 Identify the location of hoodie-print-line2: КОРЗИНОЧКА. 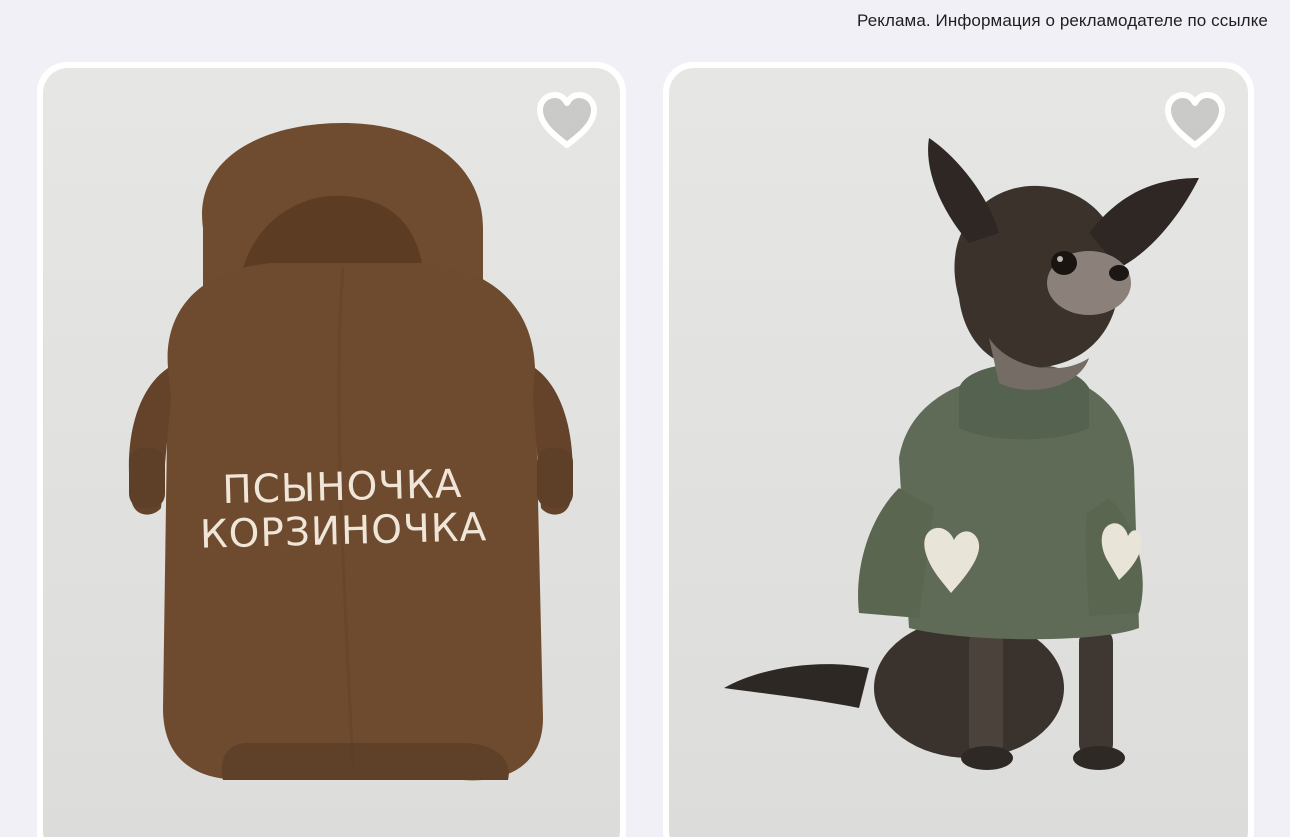
(343, 531).